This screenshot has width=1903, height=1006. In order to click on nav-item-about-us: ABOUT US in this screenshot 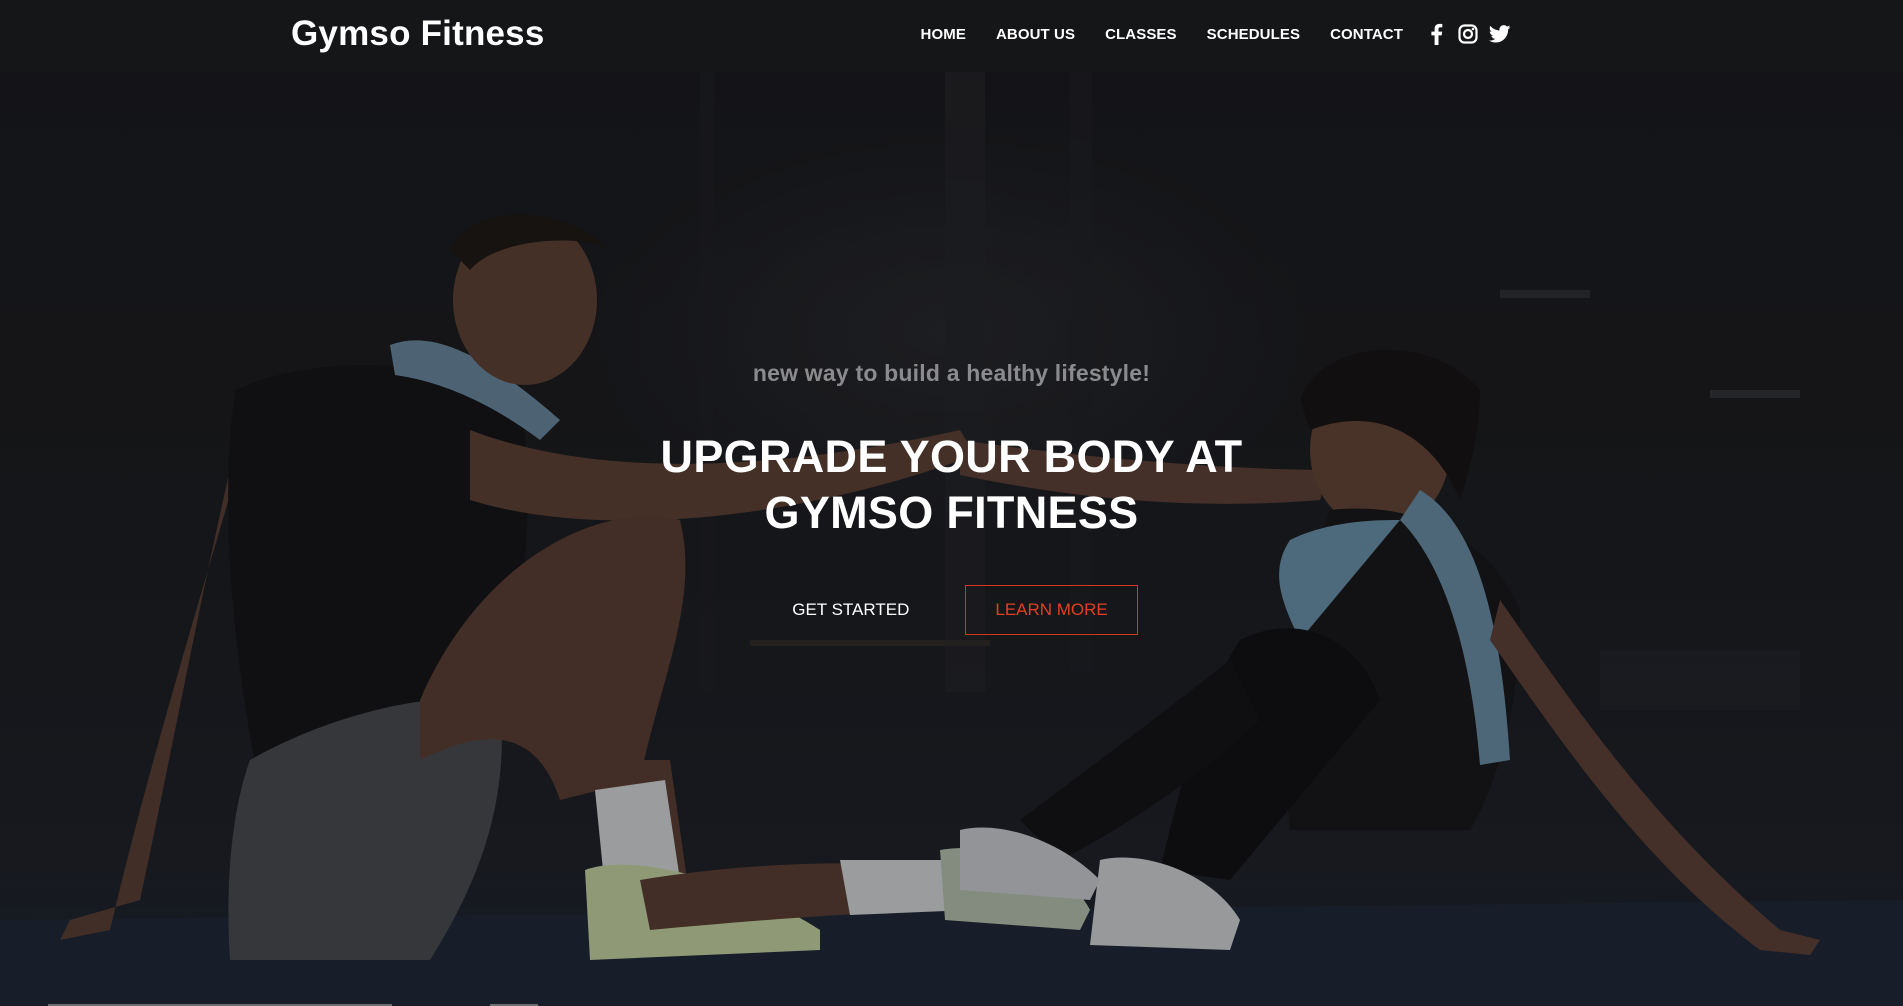, I will do `click(1035, 34)`.